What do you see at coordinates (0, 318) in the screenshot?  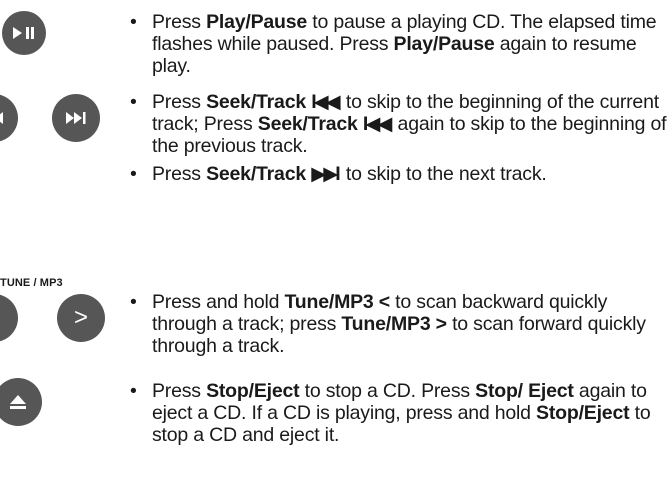 I see `tune-back-label: <` at bounding box center [0, 318].